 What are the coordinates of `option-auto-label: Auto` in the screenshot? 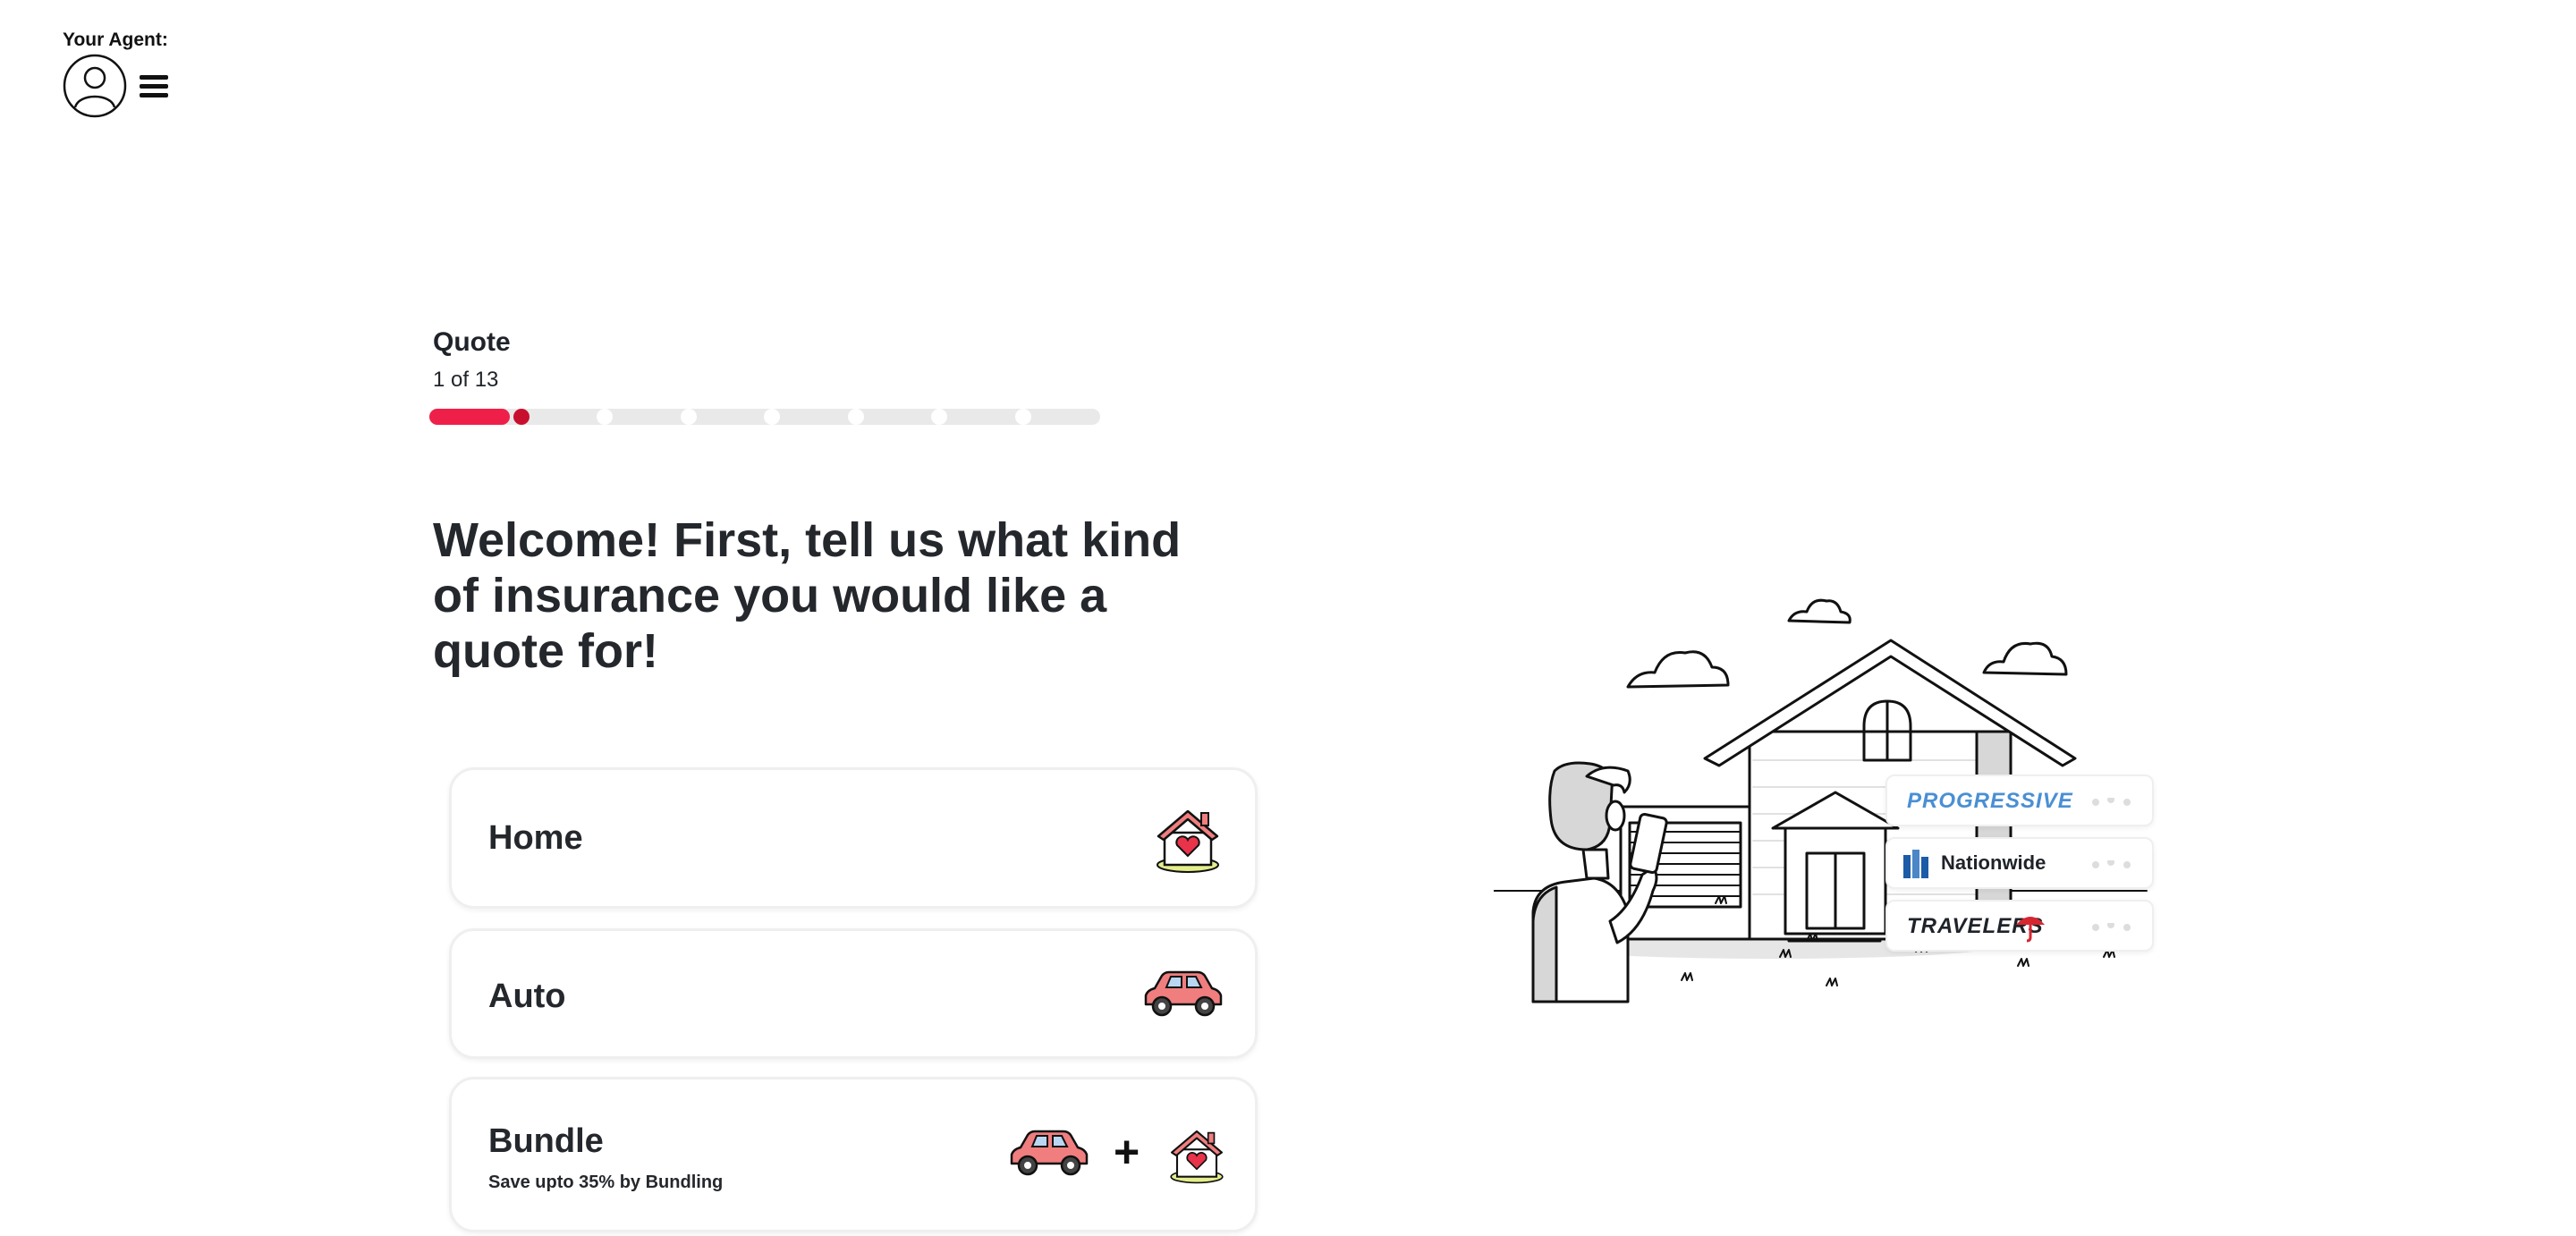 It's located at (527, 996).